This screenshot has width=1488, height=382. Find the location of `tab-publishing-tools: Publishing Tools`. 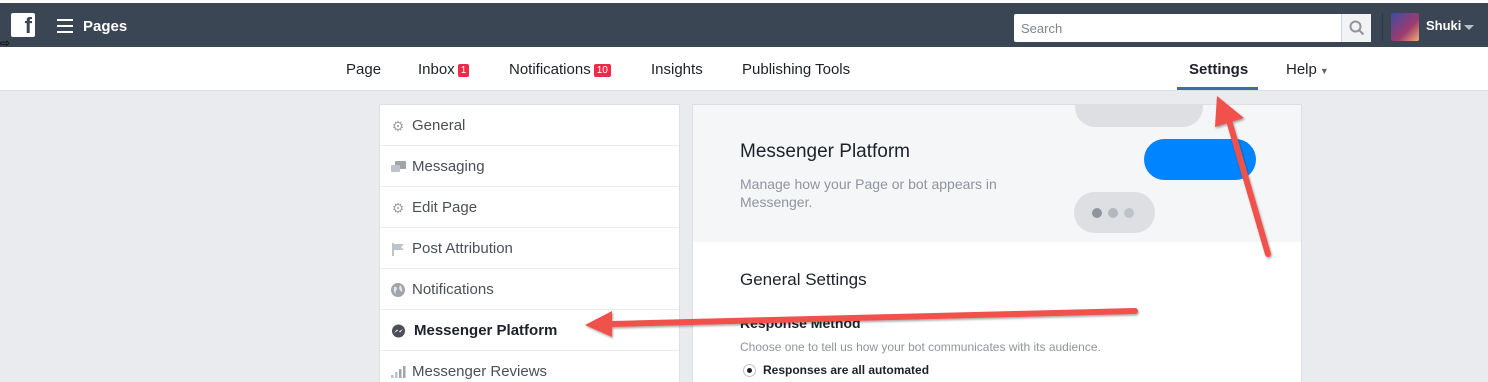

tab-publishing-tools: Publishing Tools is located at coordinates (796, 69).